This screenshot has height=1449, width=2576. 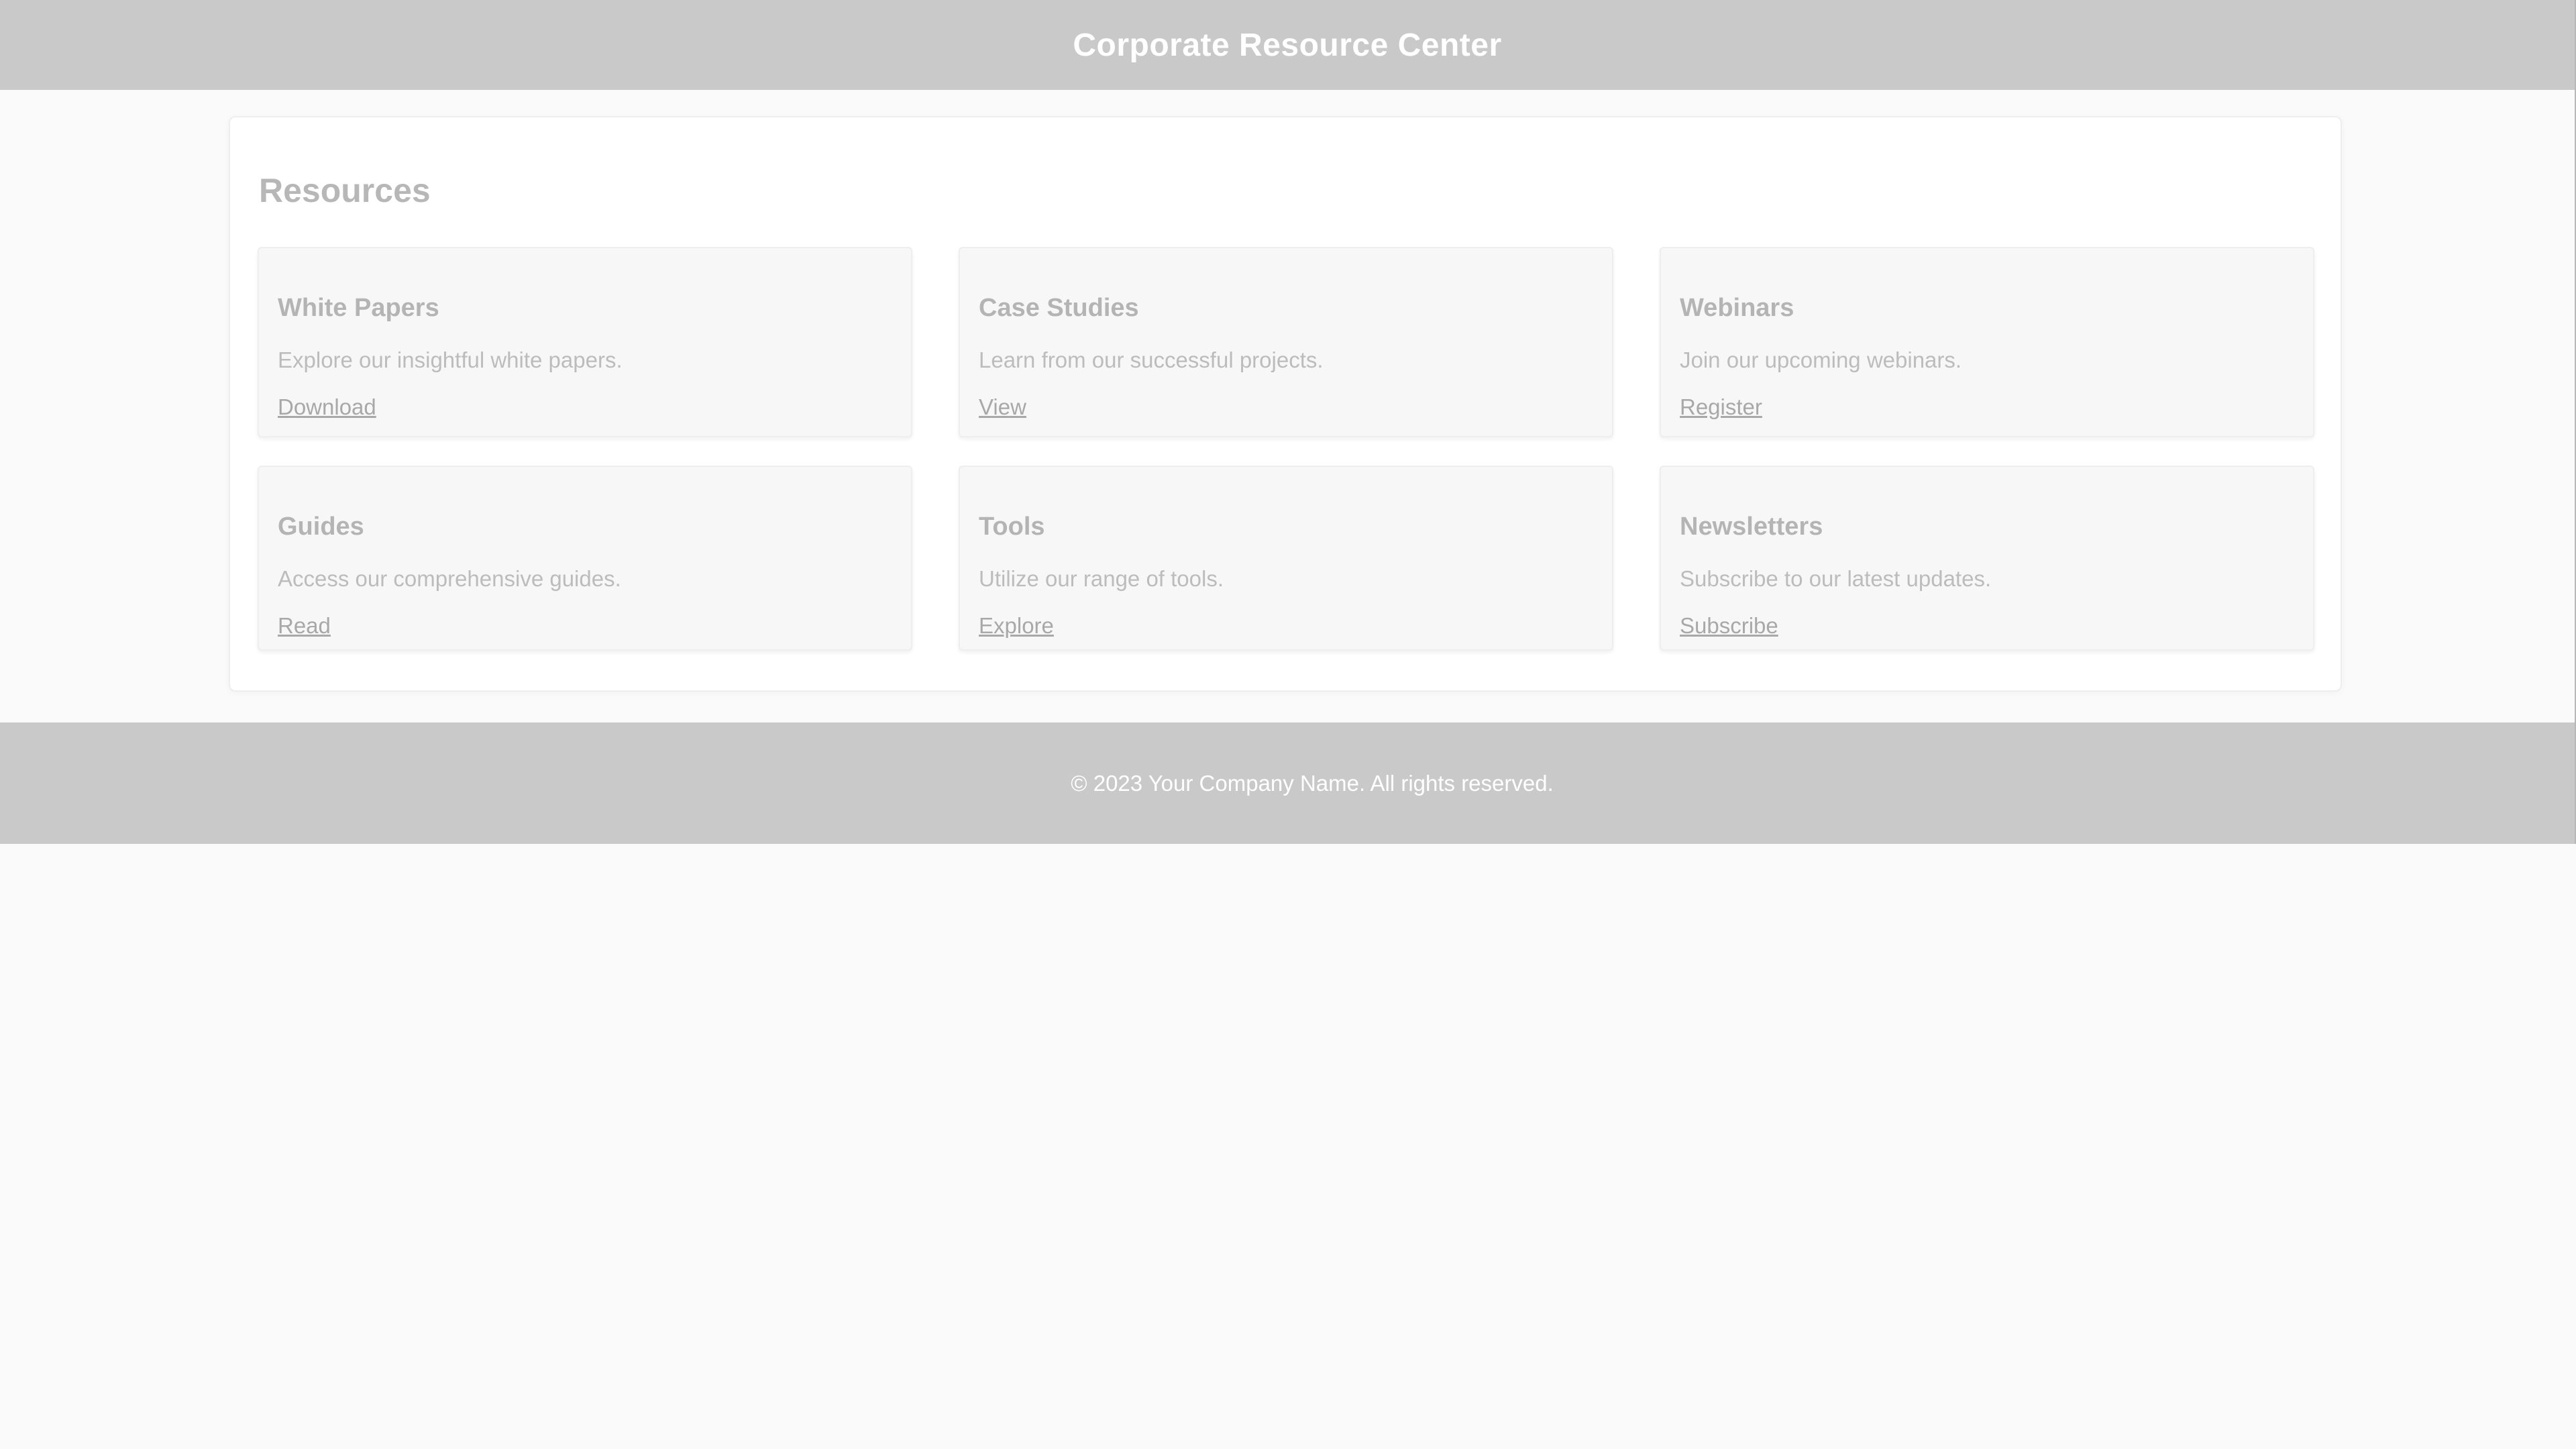 What do you see at coordinates (327, 407) in the screenshot?
I see `download-link: Download` at bounding box center [327, 407].